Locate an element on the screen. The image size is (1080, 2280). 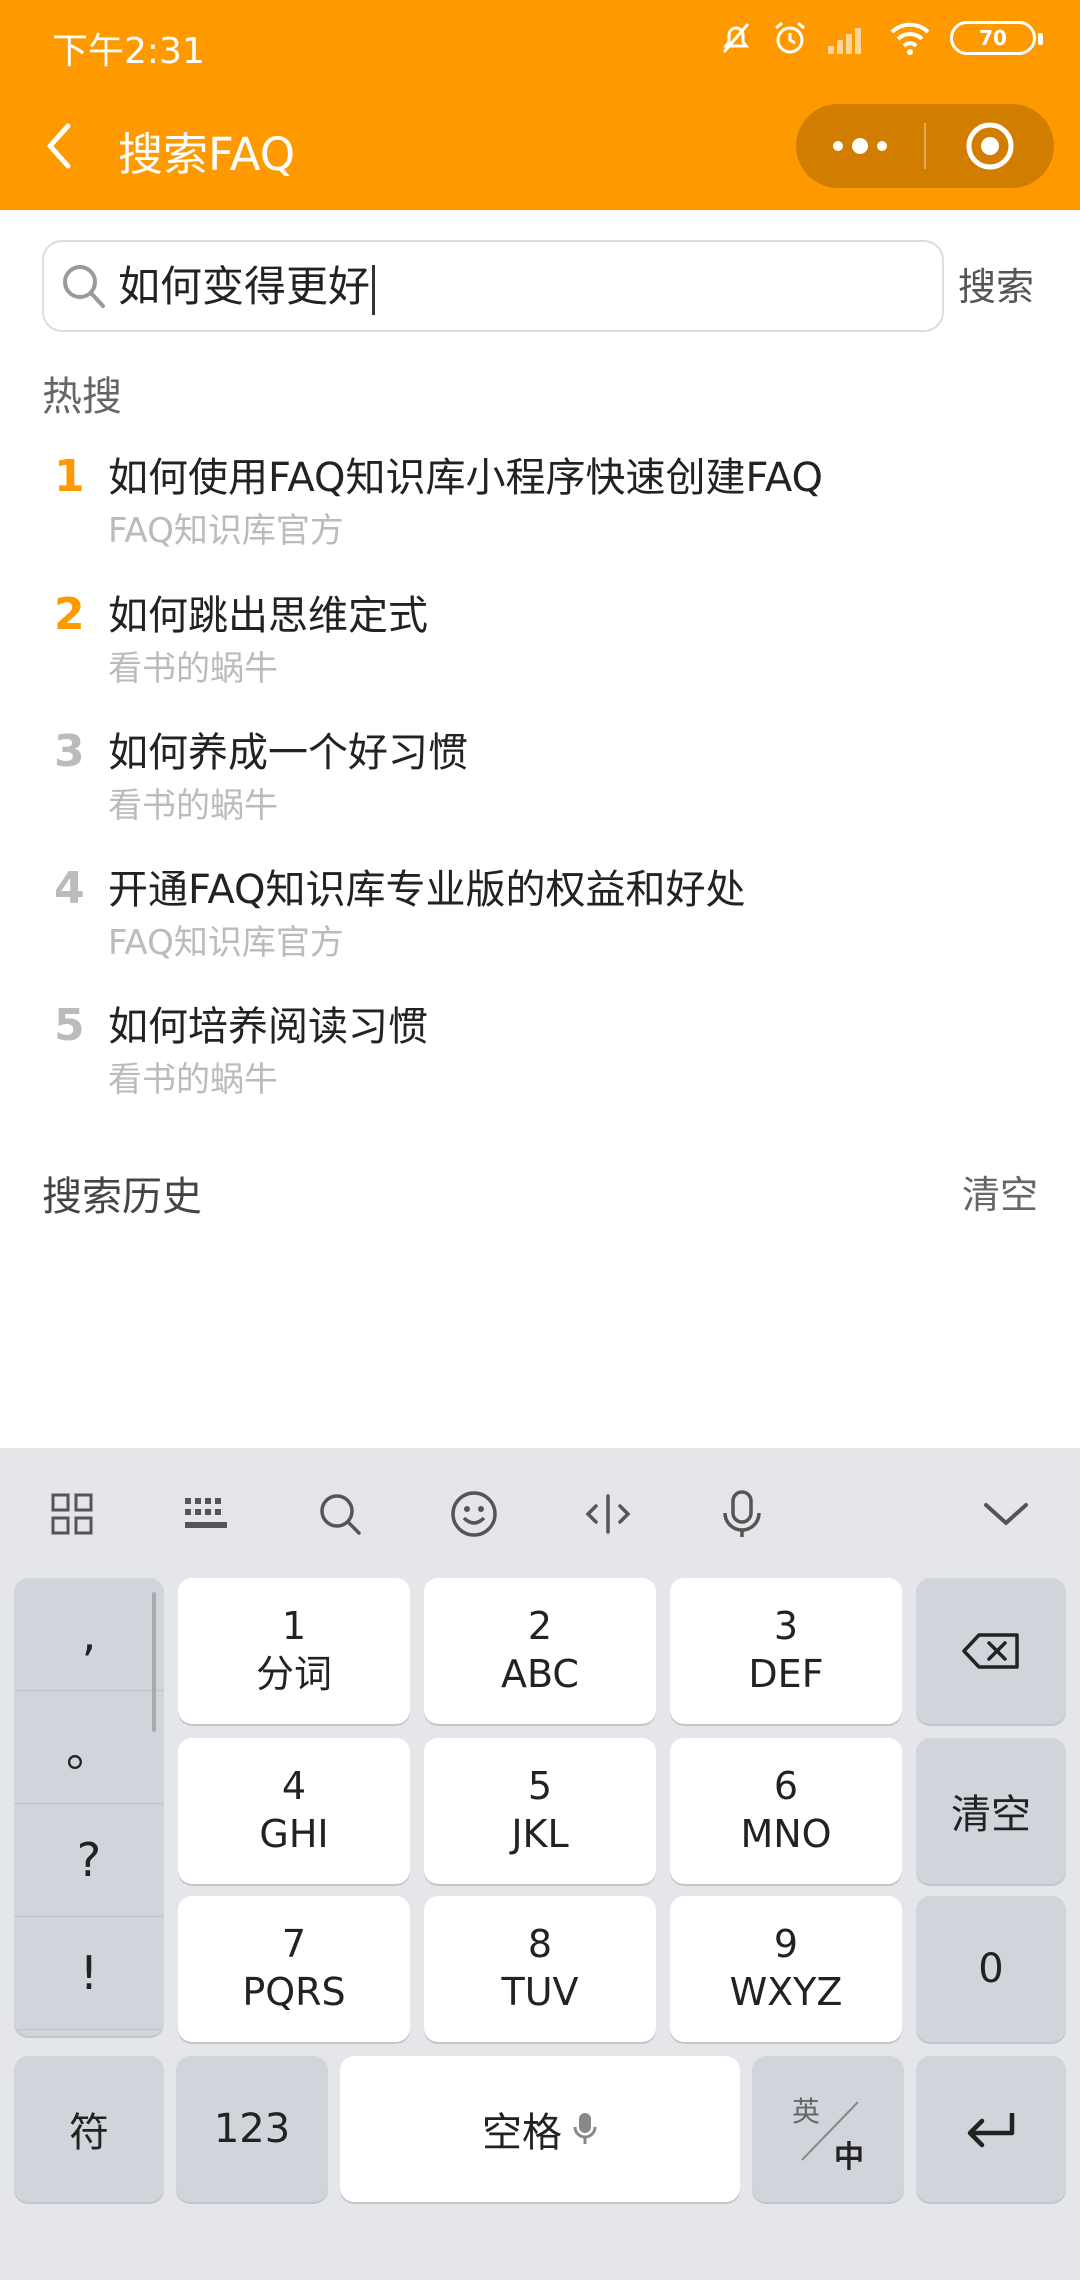
keypad-key-6: 6 MNO is located at coordinates (786, 1811).